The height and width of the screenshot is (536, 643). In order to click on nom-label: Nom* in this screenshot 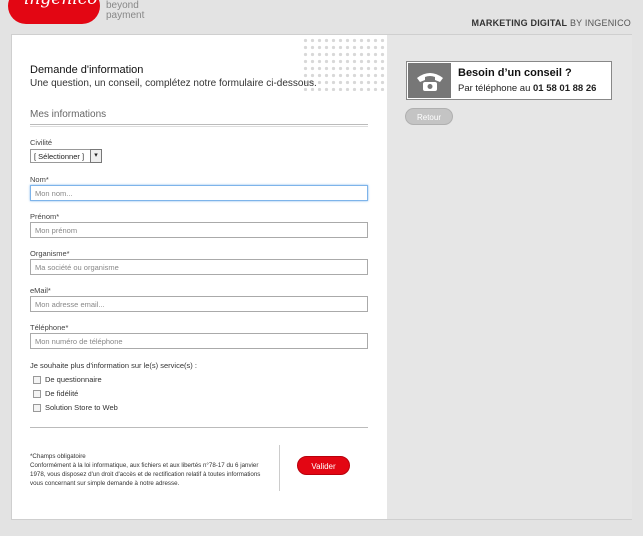, I will do `click(39, 179)`.